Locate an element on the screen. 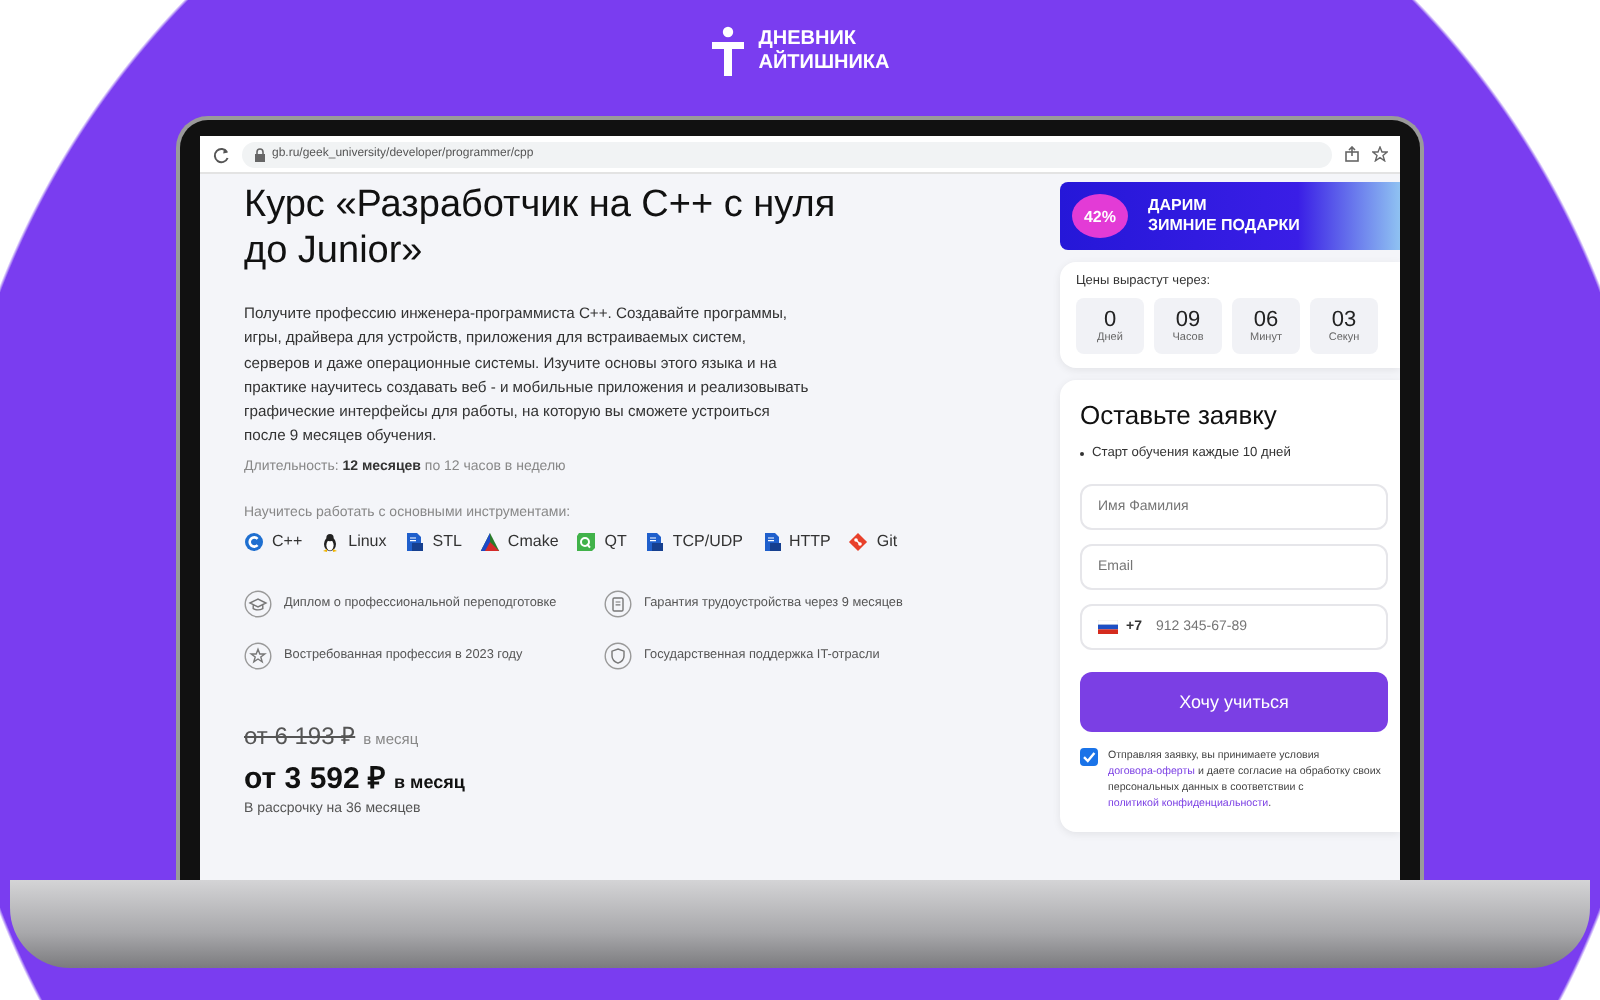  q-logo-icon is located at coordinates (586, 541).